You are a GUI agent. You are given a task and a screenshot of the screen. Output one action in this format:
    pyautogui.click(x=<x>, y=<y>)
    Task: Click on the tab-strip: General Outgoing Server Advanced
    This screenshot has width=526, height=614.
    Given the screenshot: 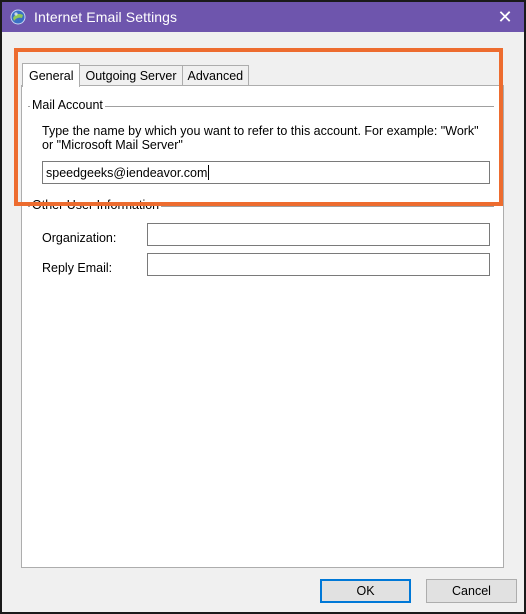 What is the action you would take?
    pyautogui.click(x=136, y=74)
    